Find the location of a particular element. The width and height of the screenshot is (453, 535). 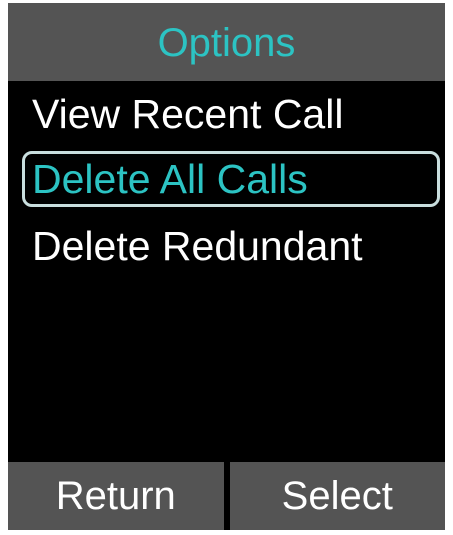

menu-item-view-recent-call: View Recent Call is located at coordinates (231, 111).